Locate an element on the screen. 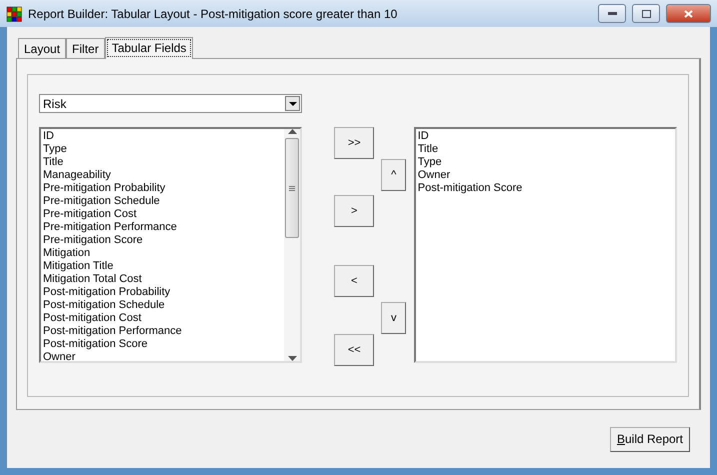 The width and height of the screenshot is (717, 475). remove-all-button: << is located at coordinates (354, 350).